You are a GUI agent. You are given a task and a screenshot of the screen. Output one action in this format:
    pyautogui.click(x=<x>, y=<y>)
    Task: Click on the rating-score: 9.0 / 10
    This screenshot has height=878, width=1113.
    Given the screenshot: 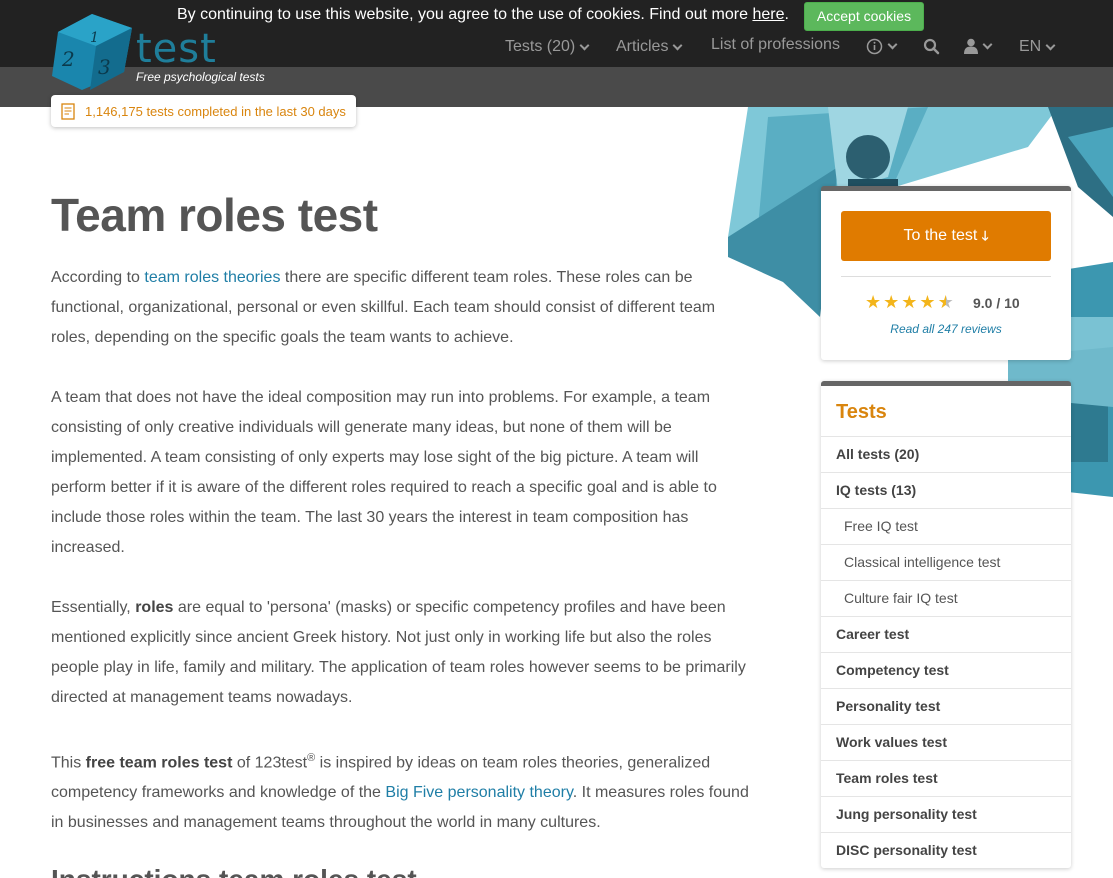 What is the action you would take?
    pyautogui.click(x=996, y=303)
    